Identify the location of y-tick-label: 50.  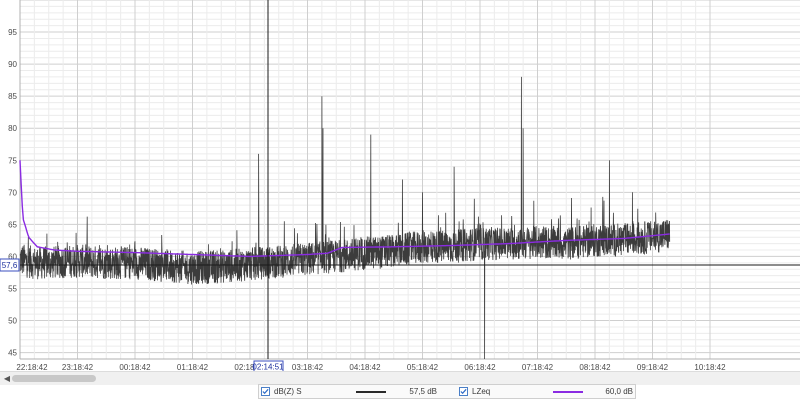
(12, 321).